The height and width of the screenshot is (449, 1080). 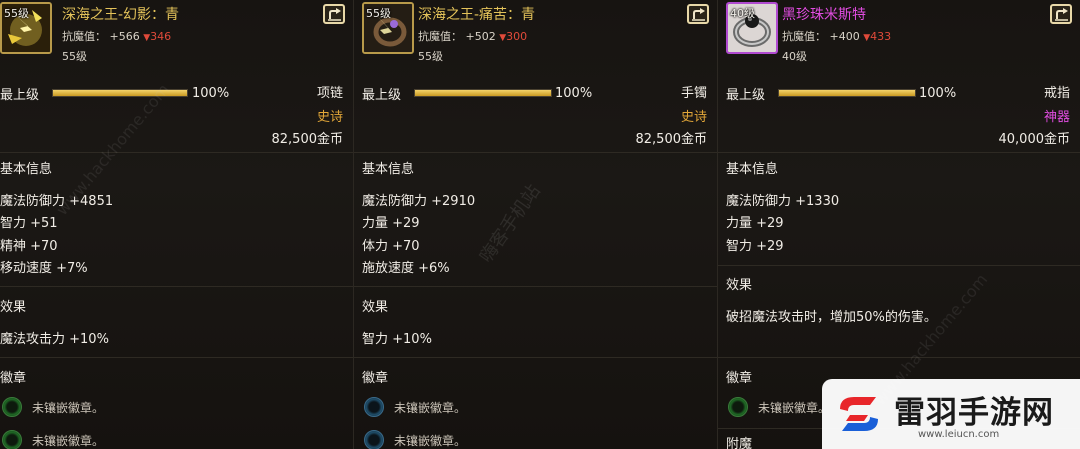 I want to click on pearl-ring-icon: 40级, so click(x=752, y=28).